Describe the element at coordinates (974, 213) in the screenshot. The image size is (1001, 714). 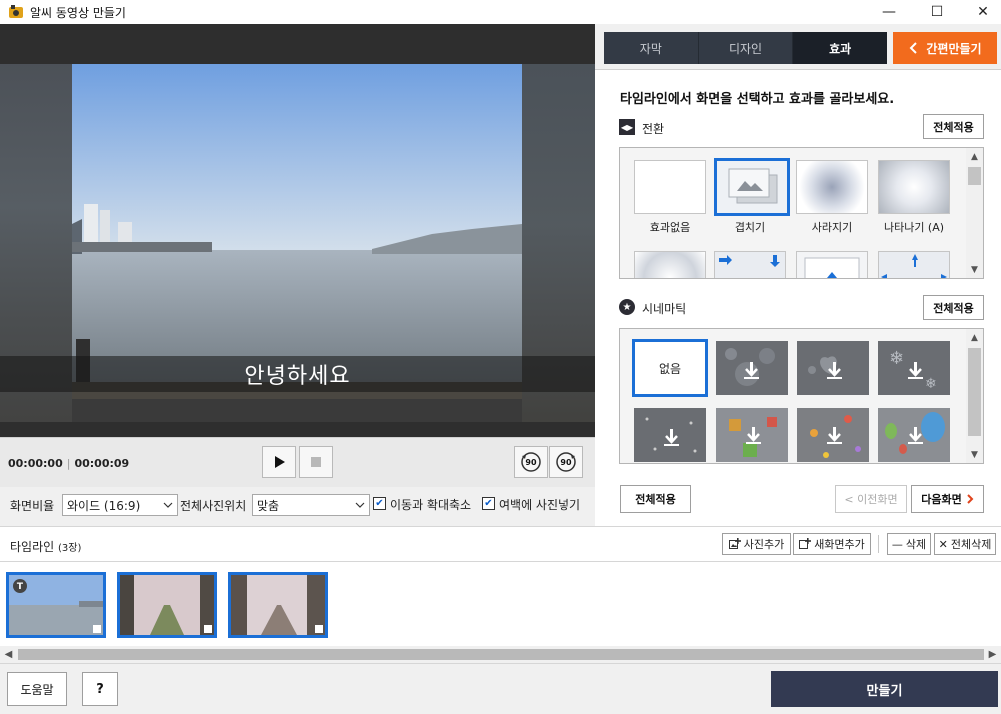
I see `transition-scrollbar: ▲ ▼` at that location.